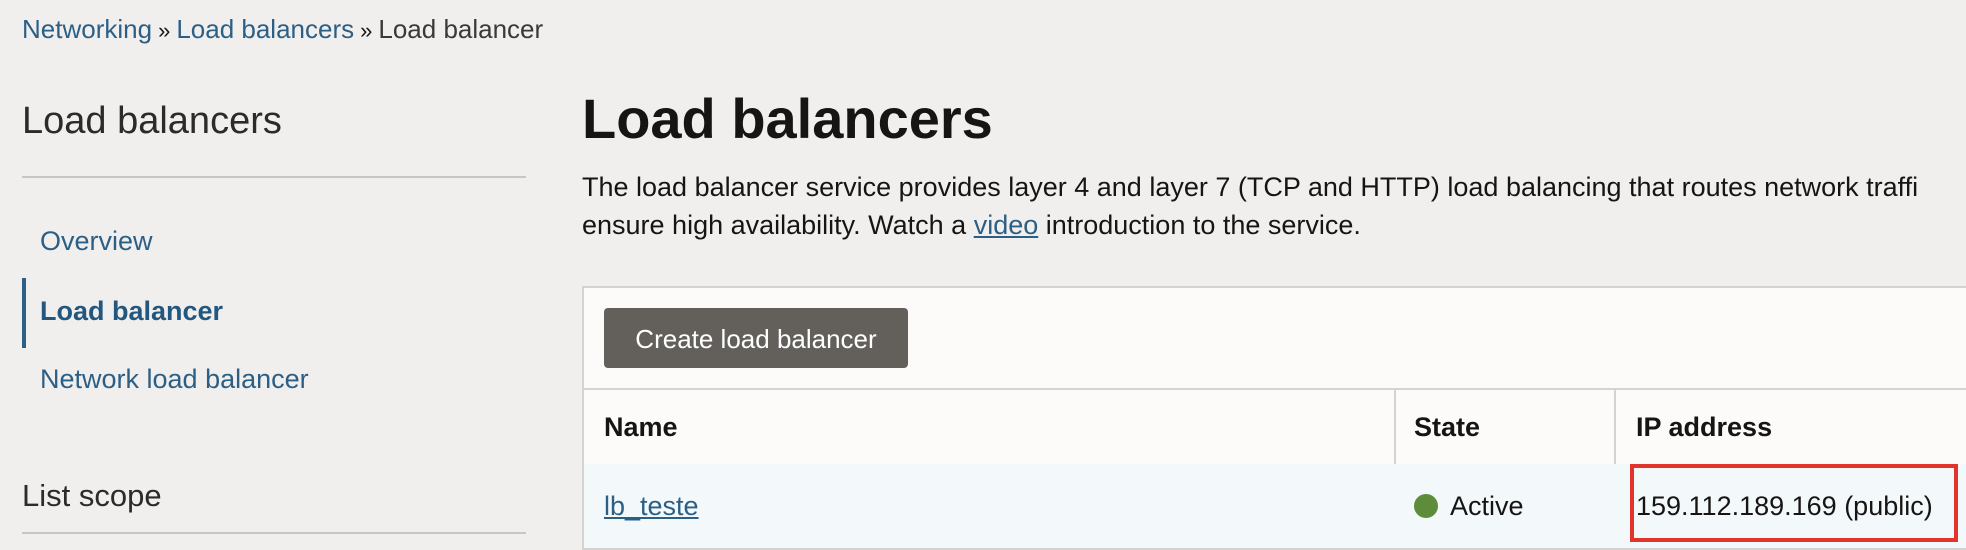 The image size is (1966, 550). I want to click on sidebar-item-network-load-balancer: Network load balancer, so click(174, 379).